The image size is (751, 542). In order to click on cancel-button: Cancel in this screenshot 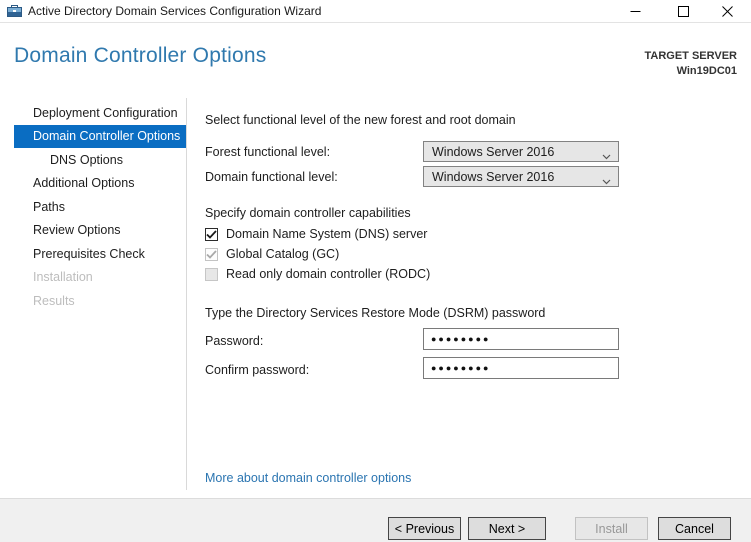, I will do `click(694, 528)`.